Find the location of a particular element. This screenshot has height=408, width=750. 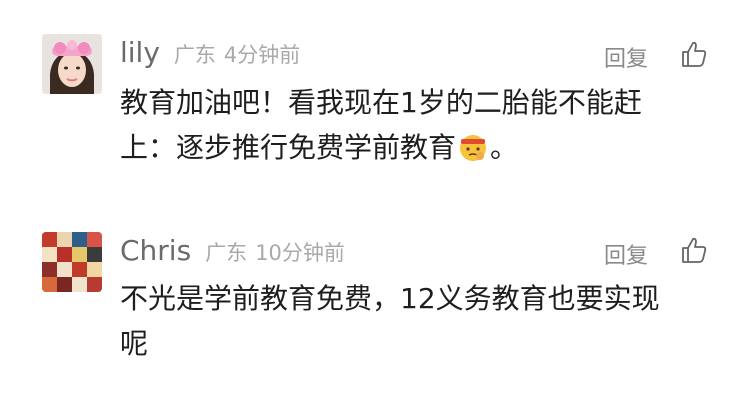

username: Chris is located at coordinates (155, 250).